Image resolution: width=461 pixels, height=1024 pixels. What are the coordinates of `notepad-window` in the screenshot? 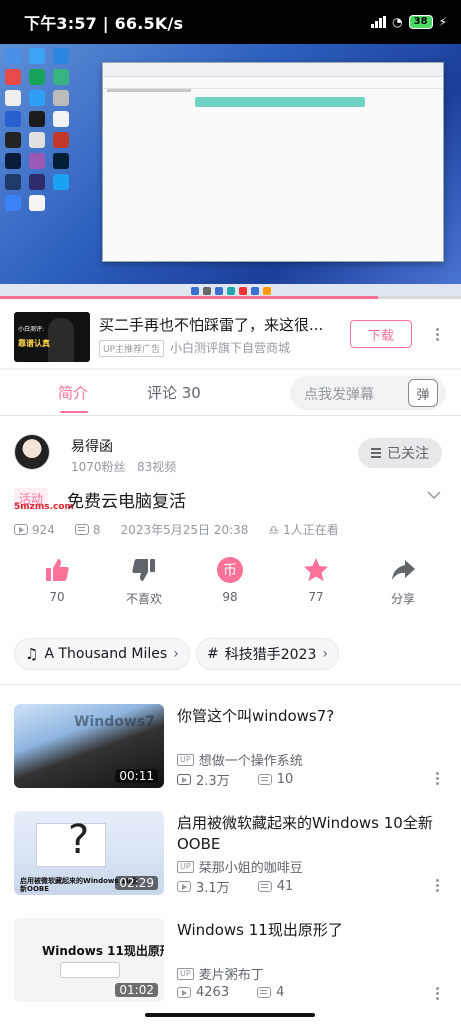 It's located at (273, 162).